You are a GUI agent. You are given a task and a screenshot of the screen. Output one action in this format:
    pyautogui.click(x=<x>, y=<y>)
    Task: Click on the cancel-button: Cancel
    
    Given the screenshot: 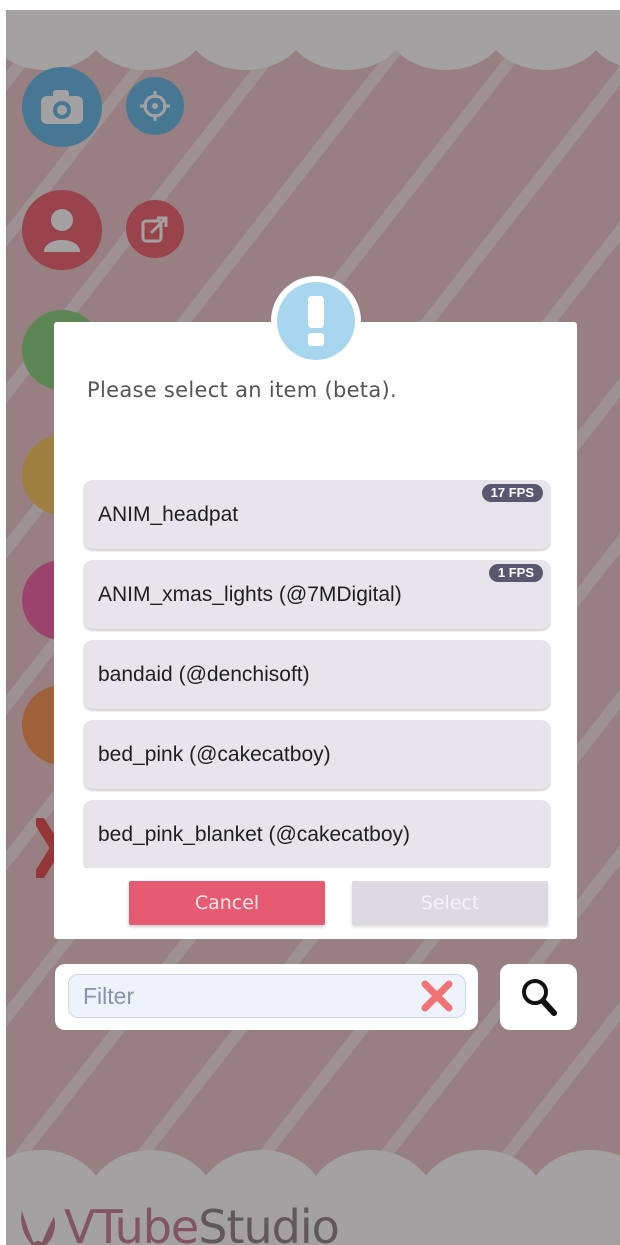 What is the action you would take?
    pyautogui.click(x=227, y=903)
    